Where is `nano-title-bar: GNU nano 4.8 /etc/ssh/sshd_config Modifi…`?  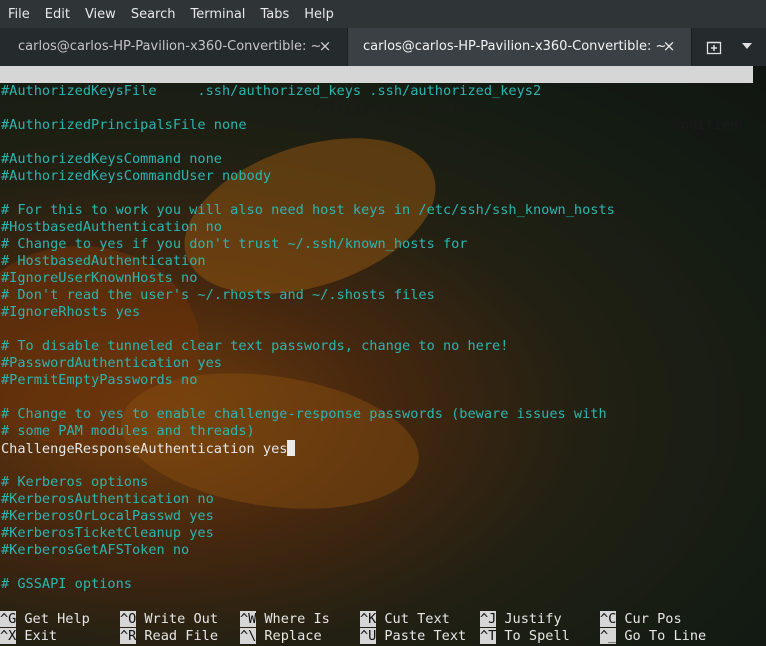
nano-title-bar: GNU nano 4.8 /etc/ssh/sshd_config Modifi… is located at coordinates (376, 99).